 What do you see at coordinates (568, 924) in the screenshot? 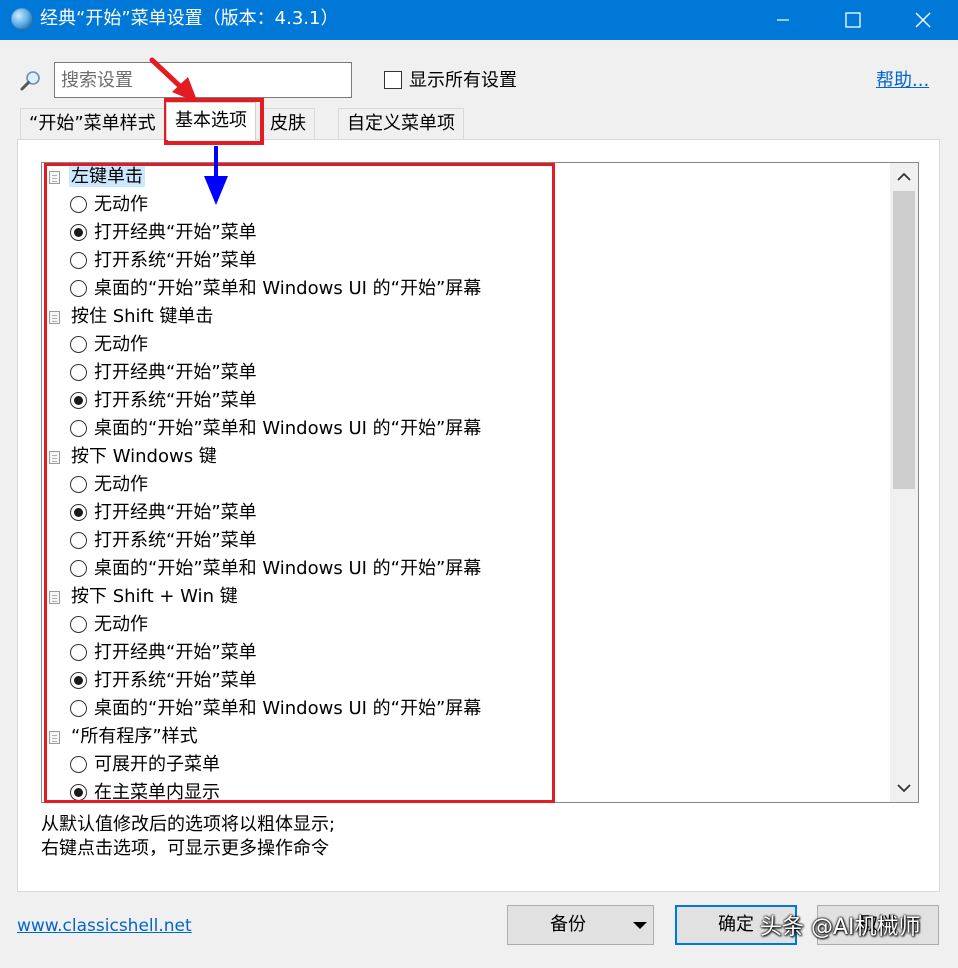
I see `backup-button-label: 备份` at bounding box center [568, 924].